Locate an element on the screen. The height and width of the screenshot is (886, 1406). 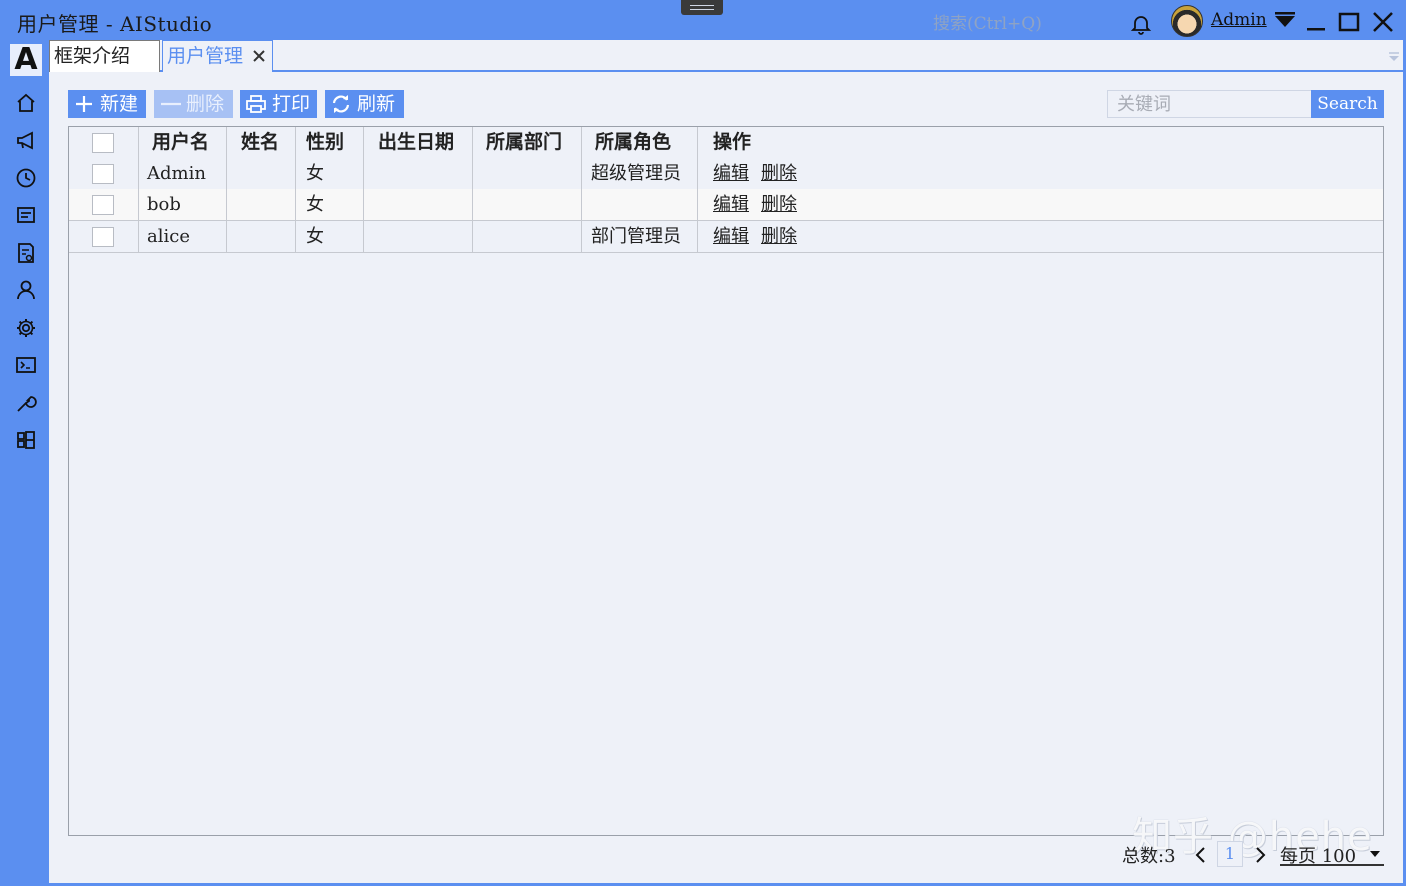
app-logo: A is located at coordinates (26, 60).